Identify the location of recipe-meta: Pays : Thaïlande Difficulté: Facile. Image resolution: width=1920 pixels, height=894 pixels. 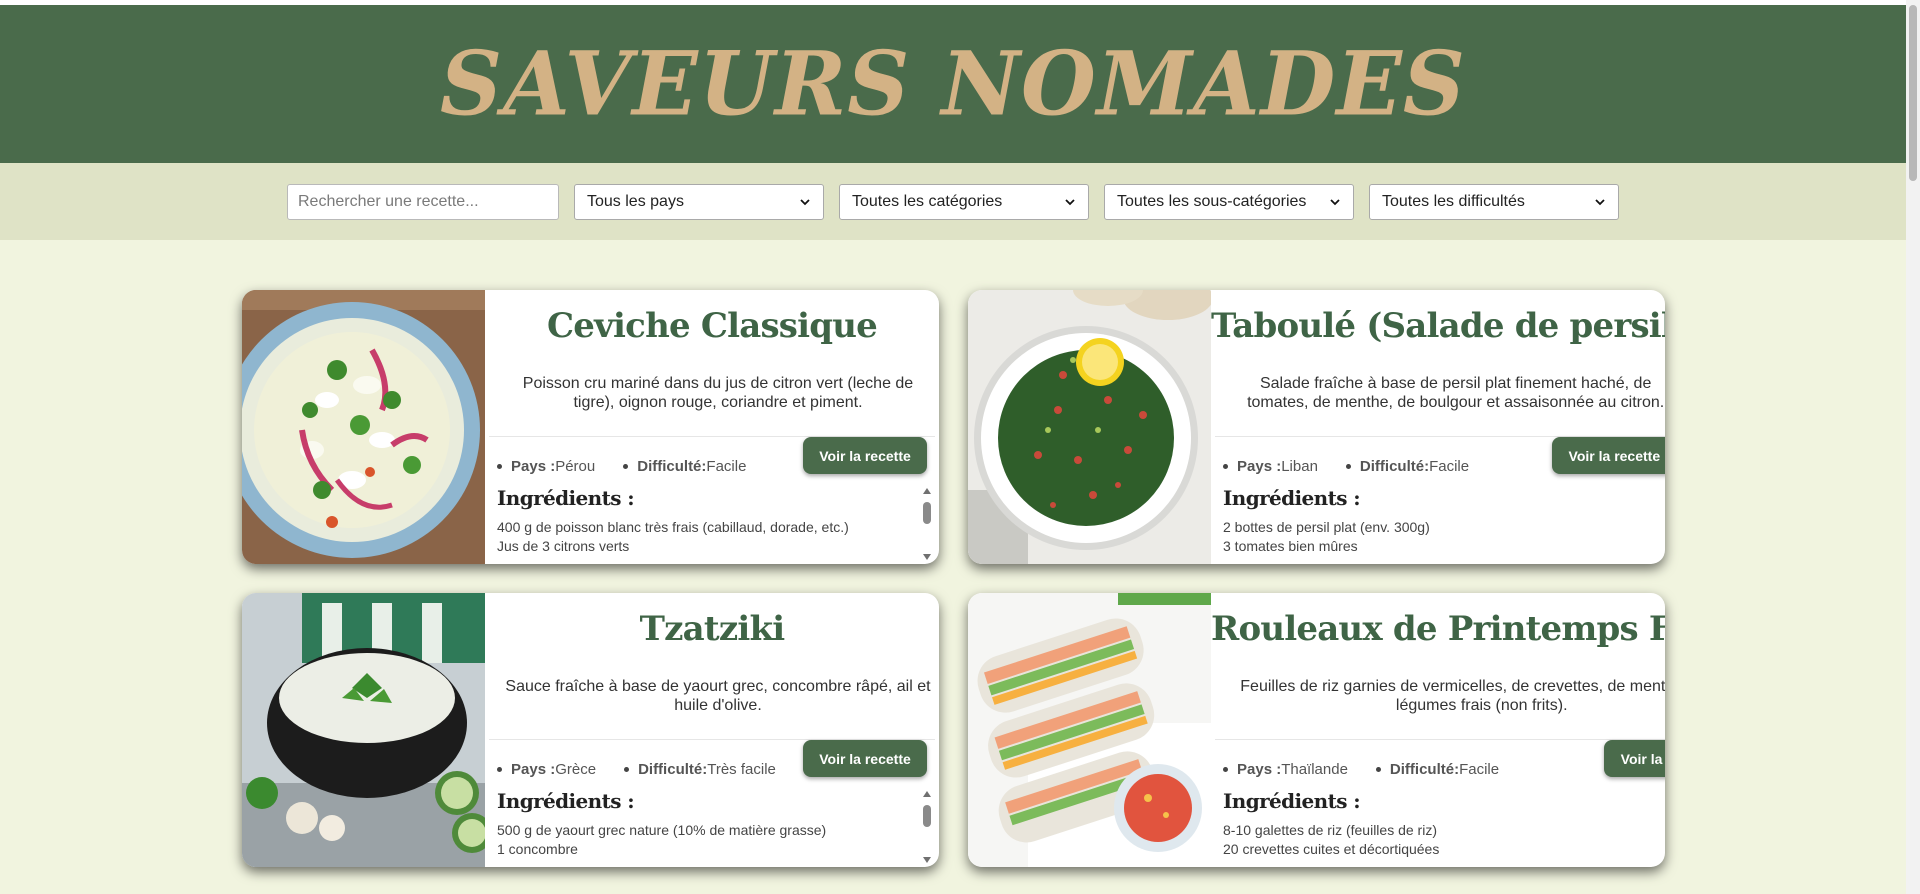
(1375, 769).